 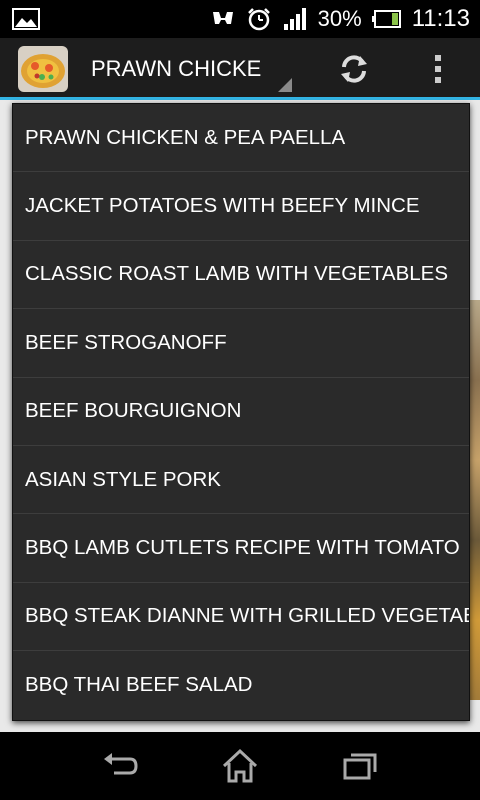 I want to click on recipe-spinner: PRAWN CHICKEN & PEA PAELLA, so click(x=189, y=69).